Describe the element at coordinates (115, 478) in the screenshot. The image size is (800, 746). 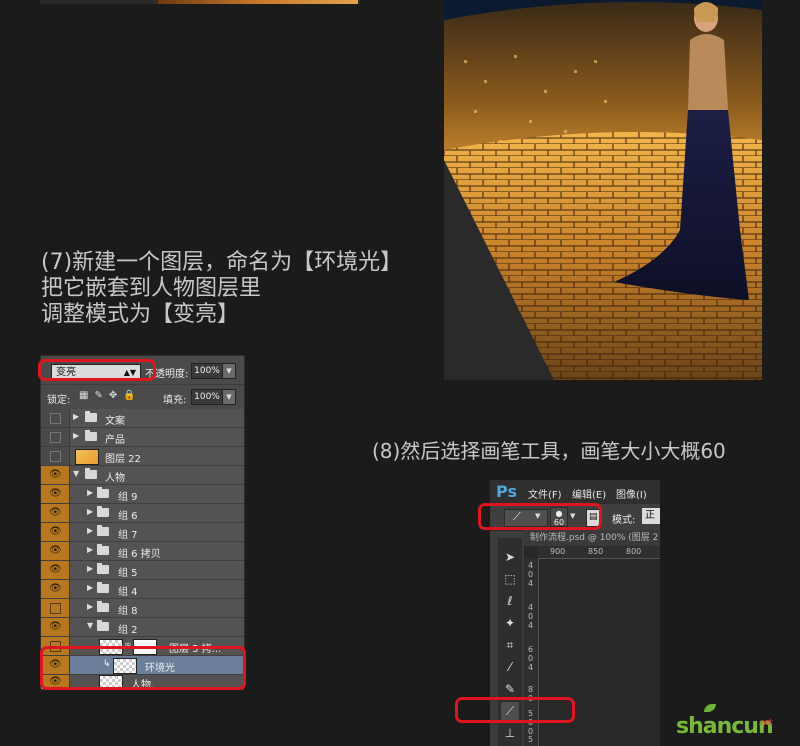
I see `layer-name: 人物` at that location.